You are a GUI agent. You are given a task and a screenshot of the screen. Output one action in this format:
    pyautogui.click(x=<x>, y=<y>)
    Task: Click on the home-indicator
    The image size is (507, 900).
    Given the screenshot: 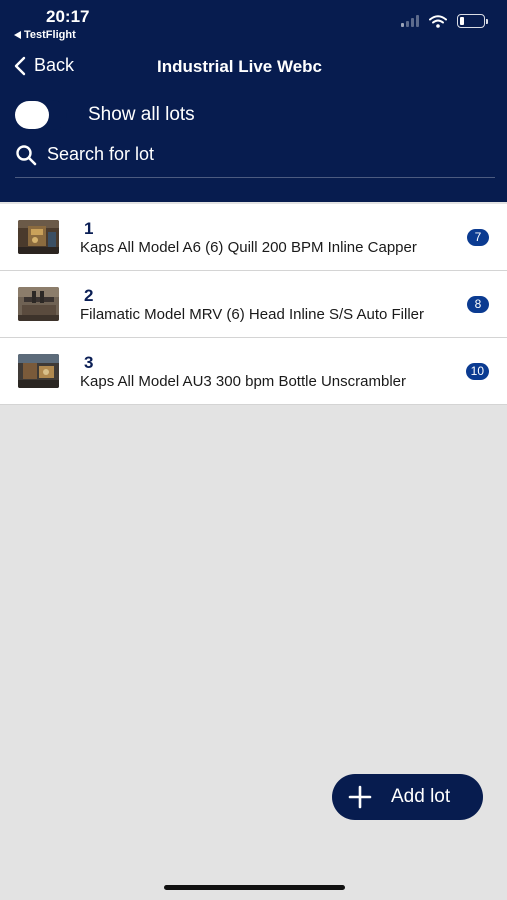 What is the action you would take?
    pyautogui.click(x=254, y=887)
    